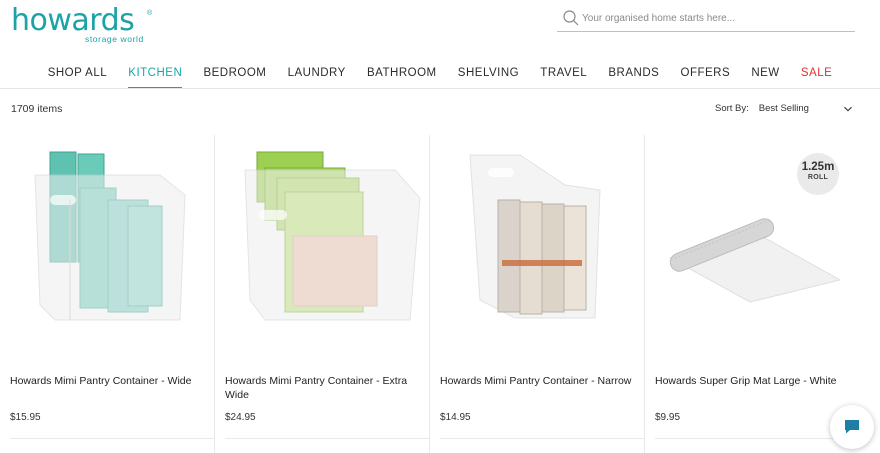 Image resolution: width=880 pixels, height=453 pixels. I want to click on pantry-container-narrow-image, so click(540, 237).